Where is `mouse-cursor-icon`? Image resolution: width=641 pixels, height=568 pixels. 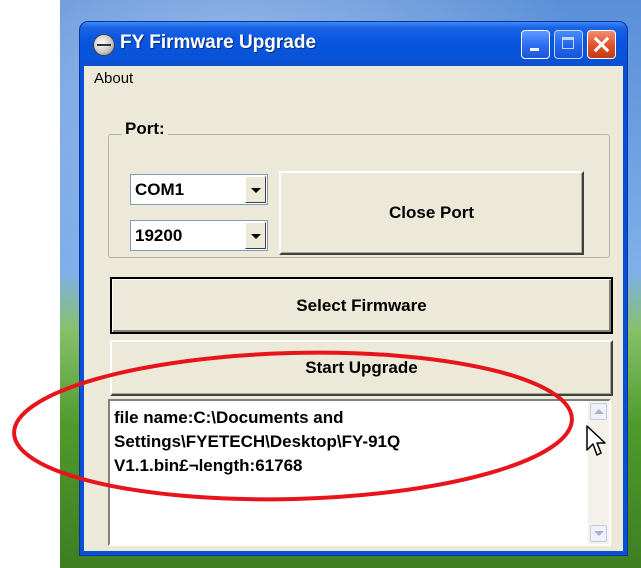
mouse-cursor-icon is located at coordinates (596, 440).